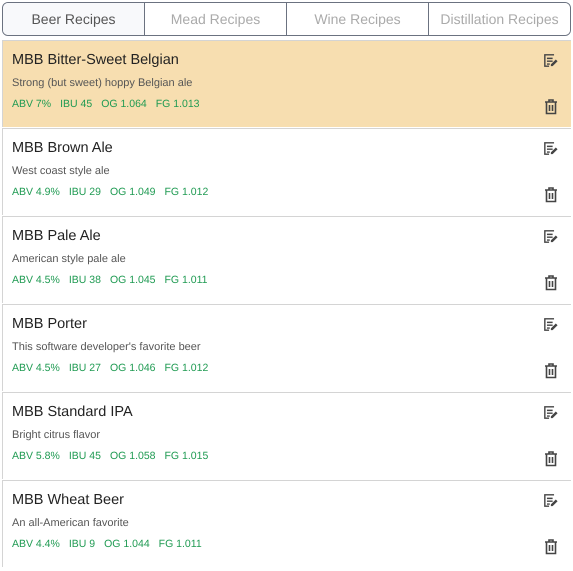 The width and height of the screenshot is (573, 571). I want to click on recipe-title: MBB Bitter-Sweet Belgian, so click(96, 60).